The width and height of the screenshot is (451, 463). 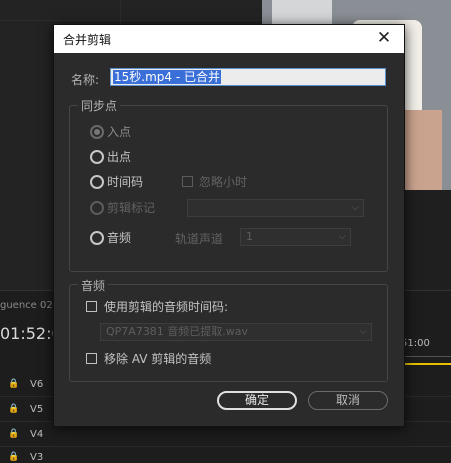 I want to click on panel-divider, so click(x=131, y=20).